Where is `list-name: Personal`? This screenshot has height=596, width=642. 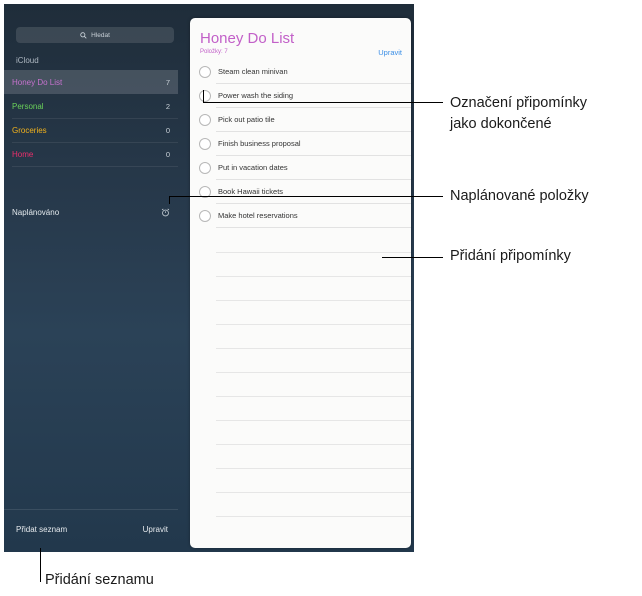 list-name: Personal is located at coordinates (28, 106).